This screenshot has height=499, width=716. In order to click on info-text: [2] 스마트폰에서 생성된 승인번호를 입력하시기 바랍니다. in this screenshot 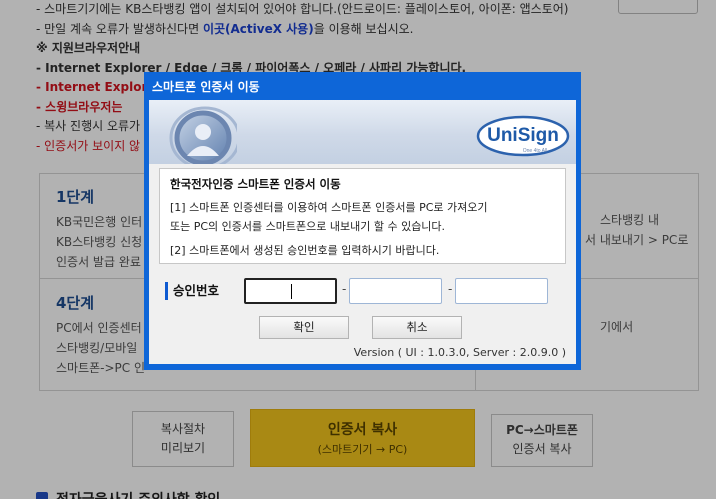, I will do `click(305, 250)`.